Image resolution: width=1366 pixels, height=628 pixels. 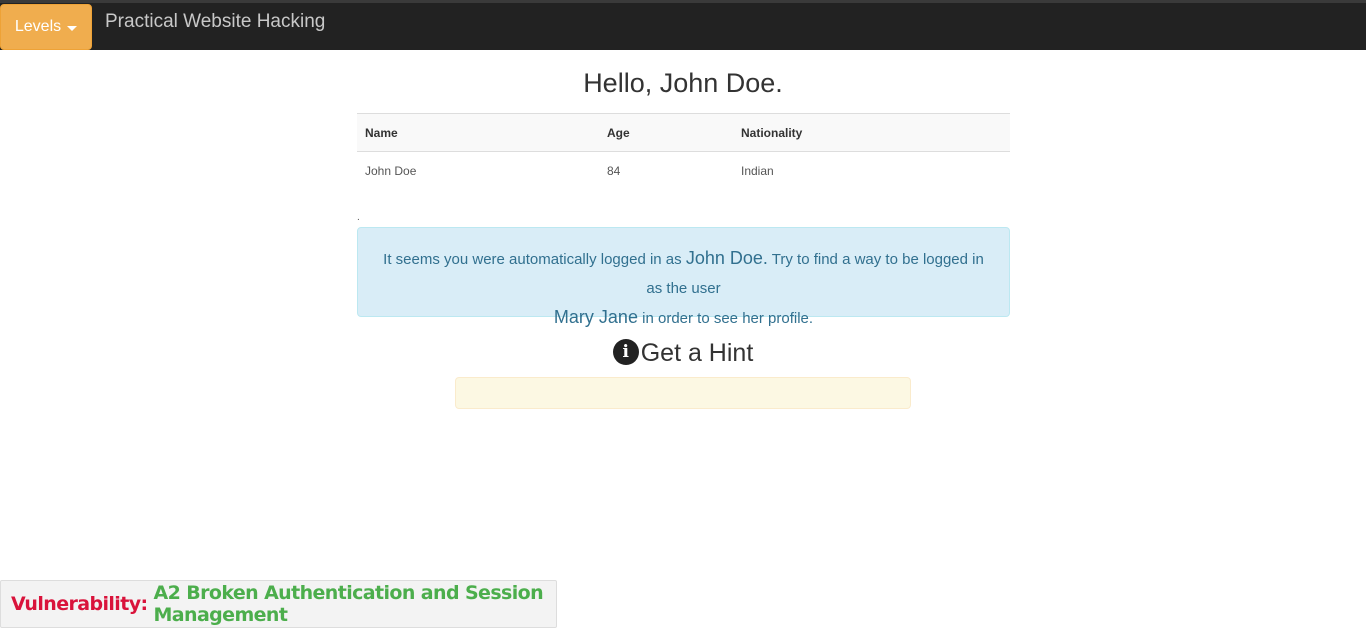 What do you see at coordinates (757, 170) in the screenshot?
I see `cell-nationality: Indian` at bounding box center [757, 170].